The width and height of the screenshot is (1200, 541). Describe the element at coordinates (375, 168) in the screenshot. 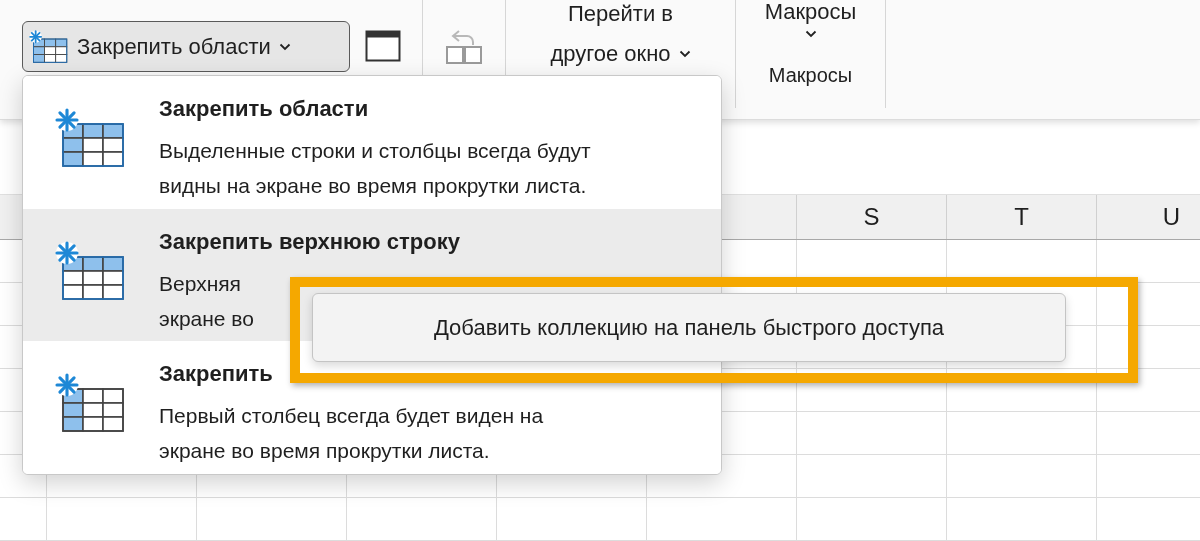

I see `menu-item-description: Выделенные строки и столбцы всегда будут видны на экране во время прокрутки листа.` at that location.